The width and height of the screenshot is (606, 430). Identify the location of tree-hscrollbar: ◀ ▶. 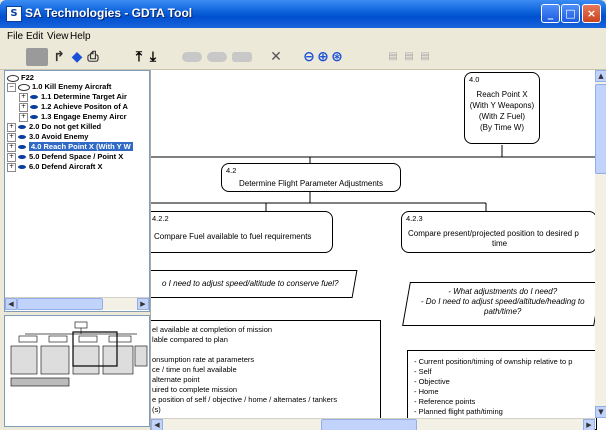
(77, 303).